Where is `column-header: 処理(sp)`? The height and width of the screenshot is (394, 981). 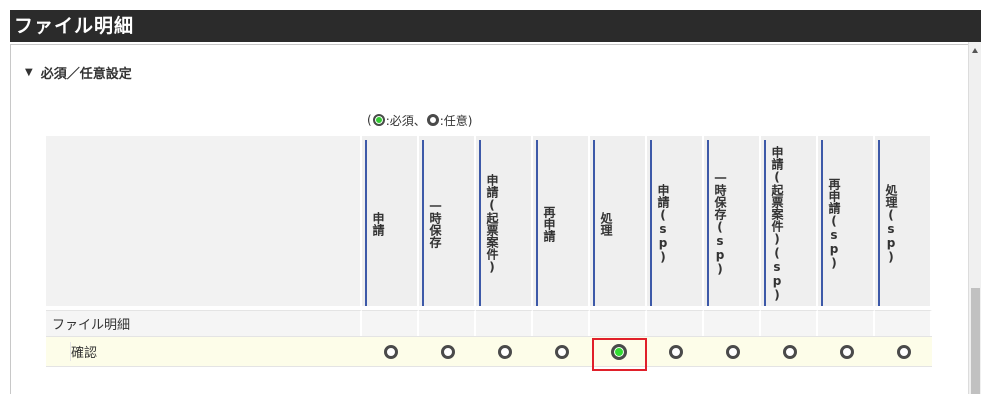
column-header: 処理(sp) is located at coordinates (903, 221).